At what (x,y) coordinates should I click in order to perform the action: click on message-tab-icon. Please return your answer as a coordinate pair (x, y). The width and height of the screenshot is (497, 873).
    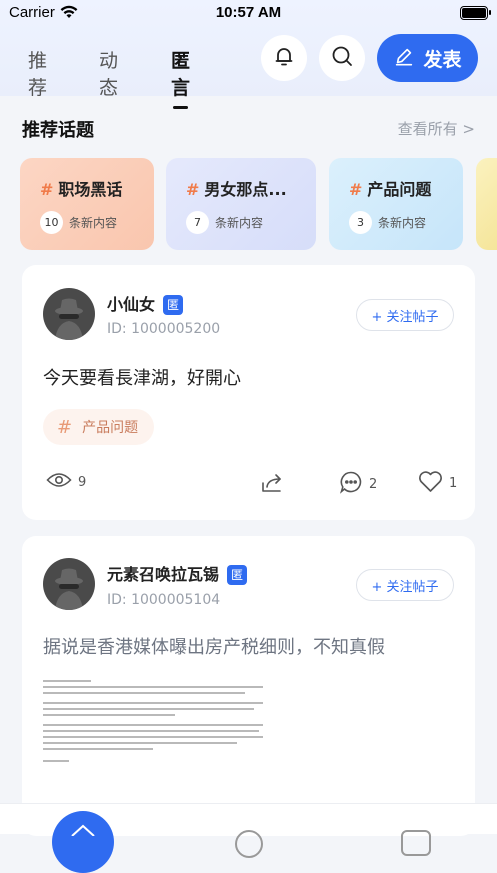
    Looking at the image, I should click on (416, 843).